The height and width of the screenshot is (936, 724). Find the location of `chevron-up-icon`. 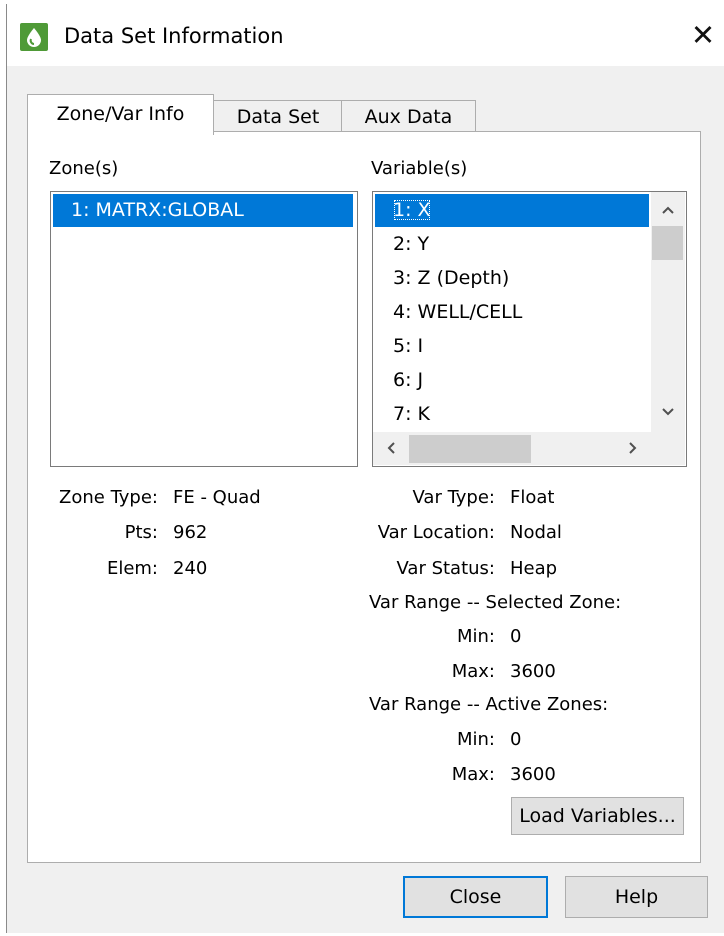

chevron-up-icon is located at coordinates (668, 210).